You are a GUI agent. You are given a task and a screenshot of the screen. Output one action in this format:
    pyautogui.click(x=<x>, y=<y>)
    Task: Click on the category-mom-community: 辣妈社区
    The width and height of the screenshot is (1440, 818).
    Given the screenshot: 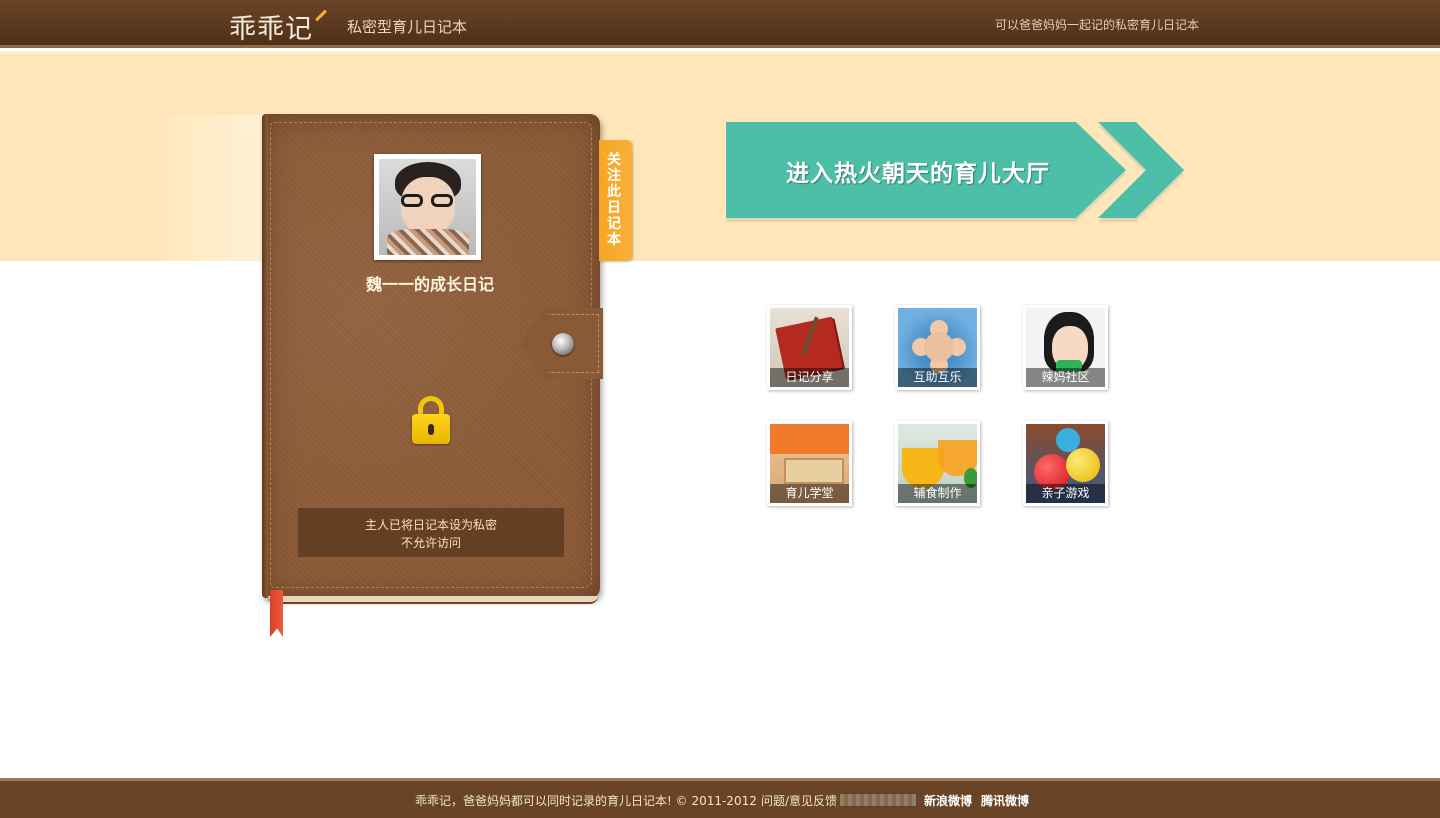 What is the action you would take?
    pyautogui.click(x=1065, y=347)
    